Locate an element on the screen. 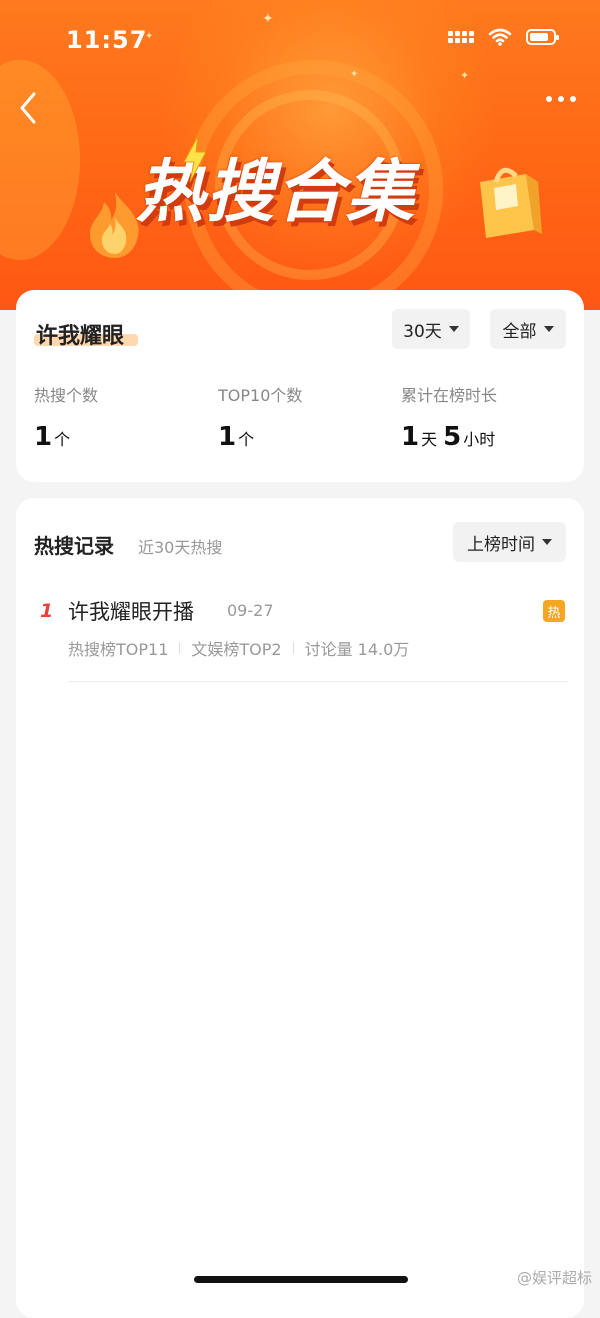 The image size is (600, 1318). stat-label: 累计在榜时长 is located at coordinates (449, 395).